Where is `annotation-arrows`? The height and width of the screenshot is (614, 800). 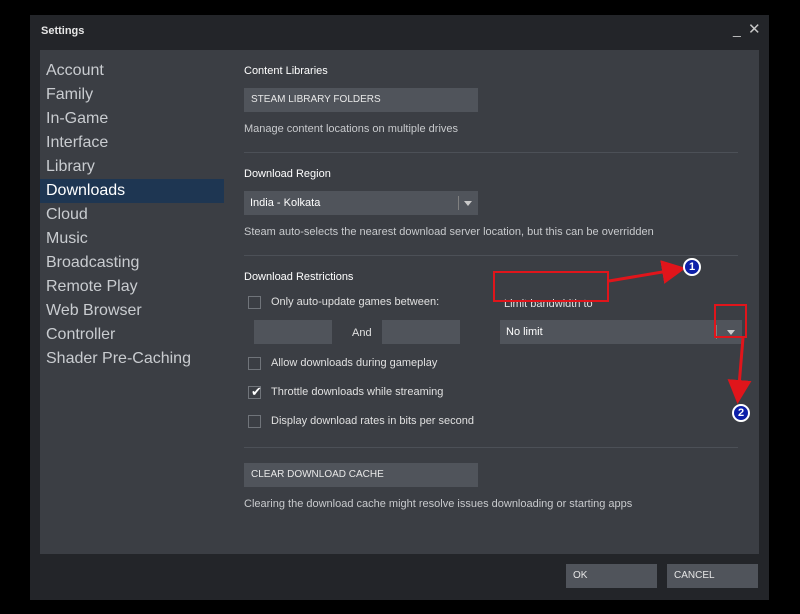
annotation-arrows is located at coordinates (680, 332).